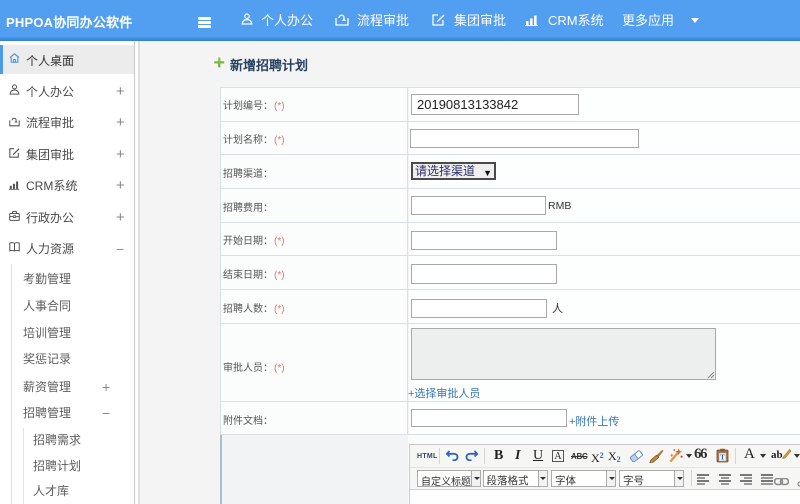 The image size is (800, 504). Describe the element at coordinates (722, 458) in the screenshot. I see `svg-text: T` at that location.